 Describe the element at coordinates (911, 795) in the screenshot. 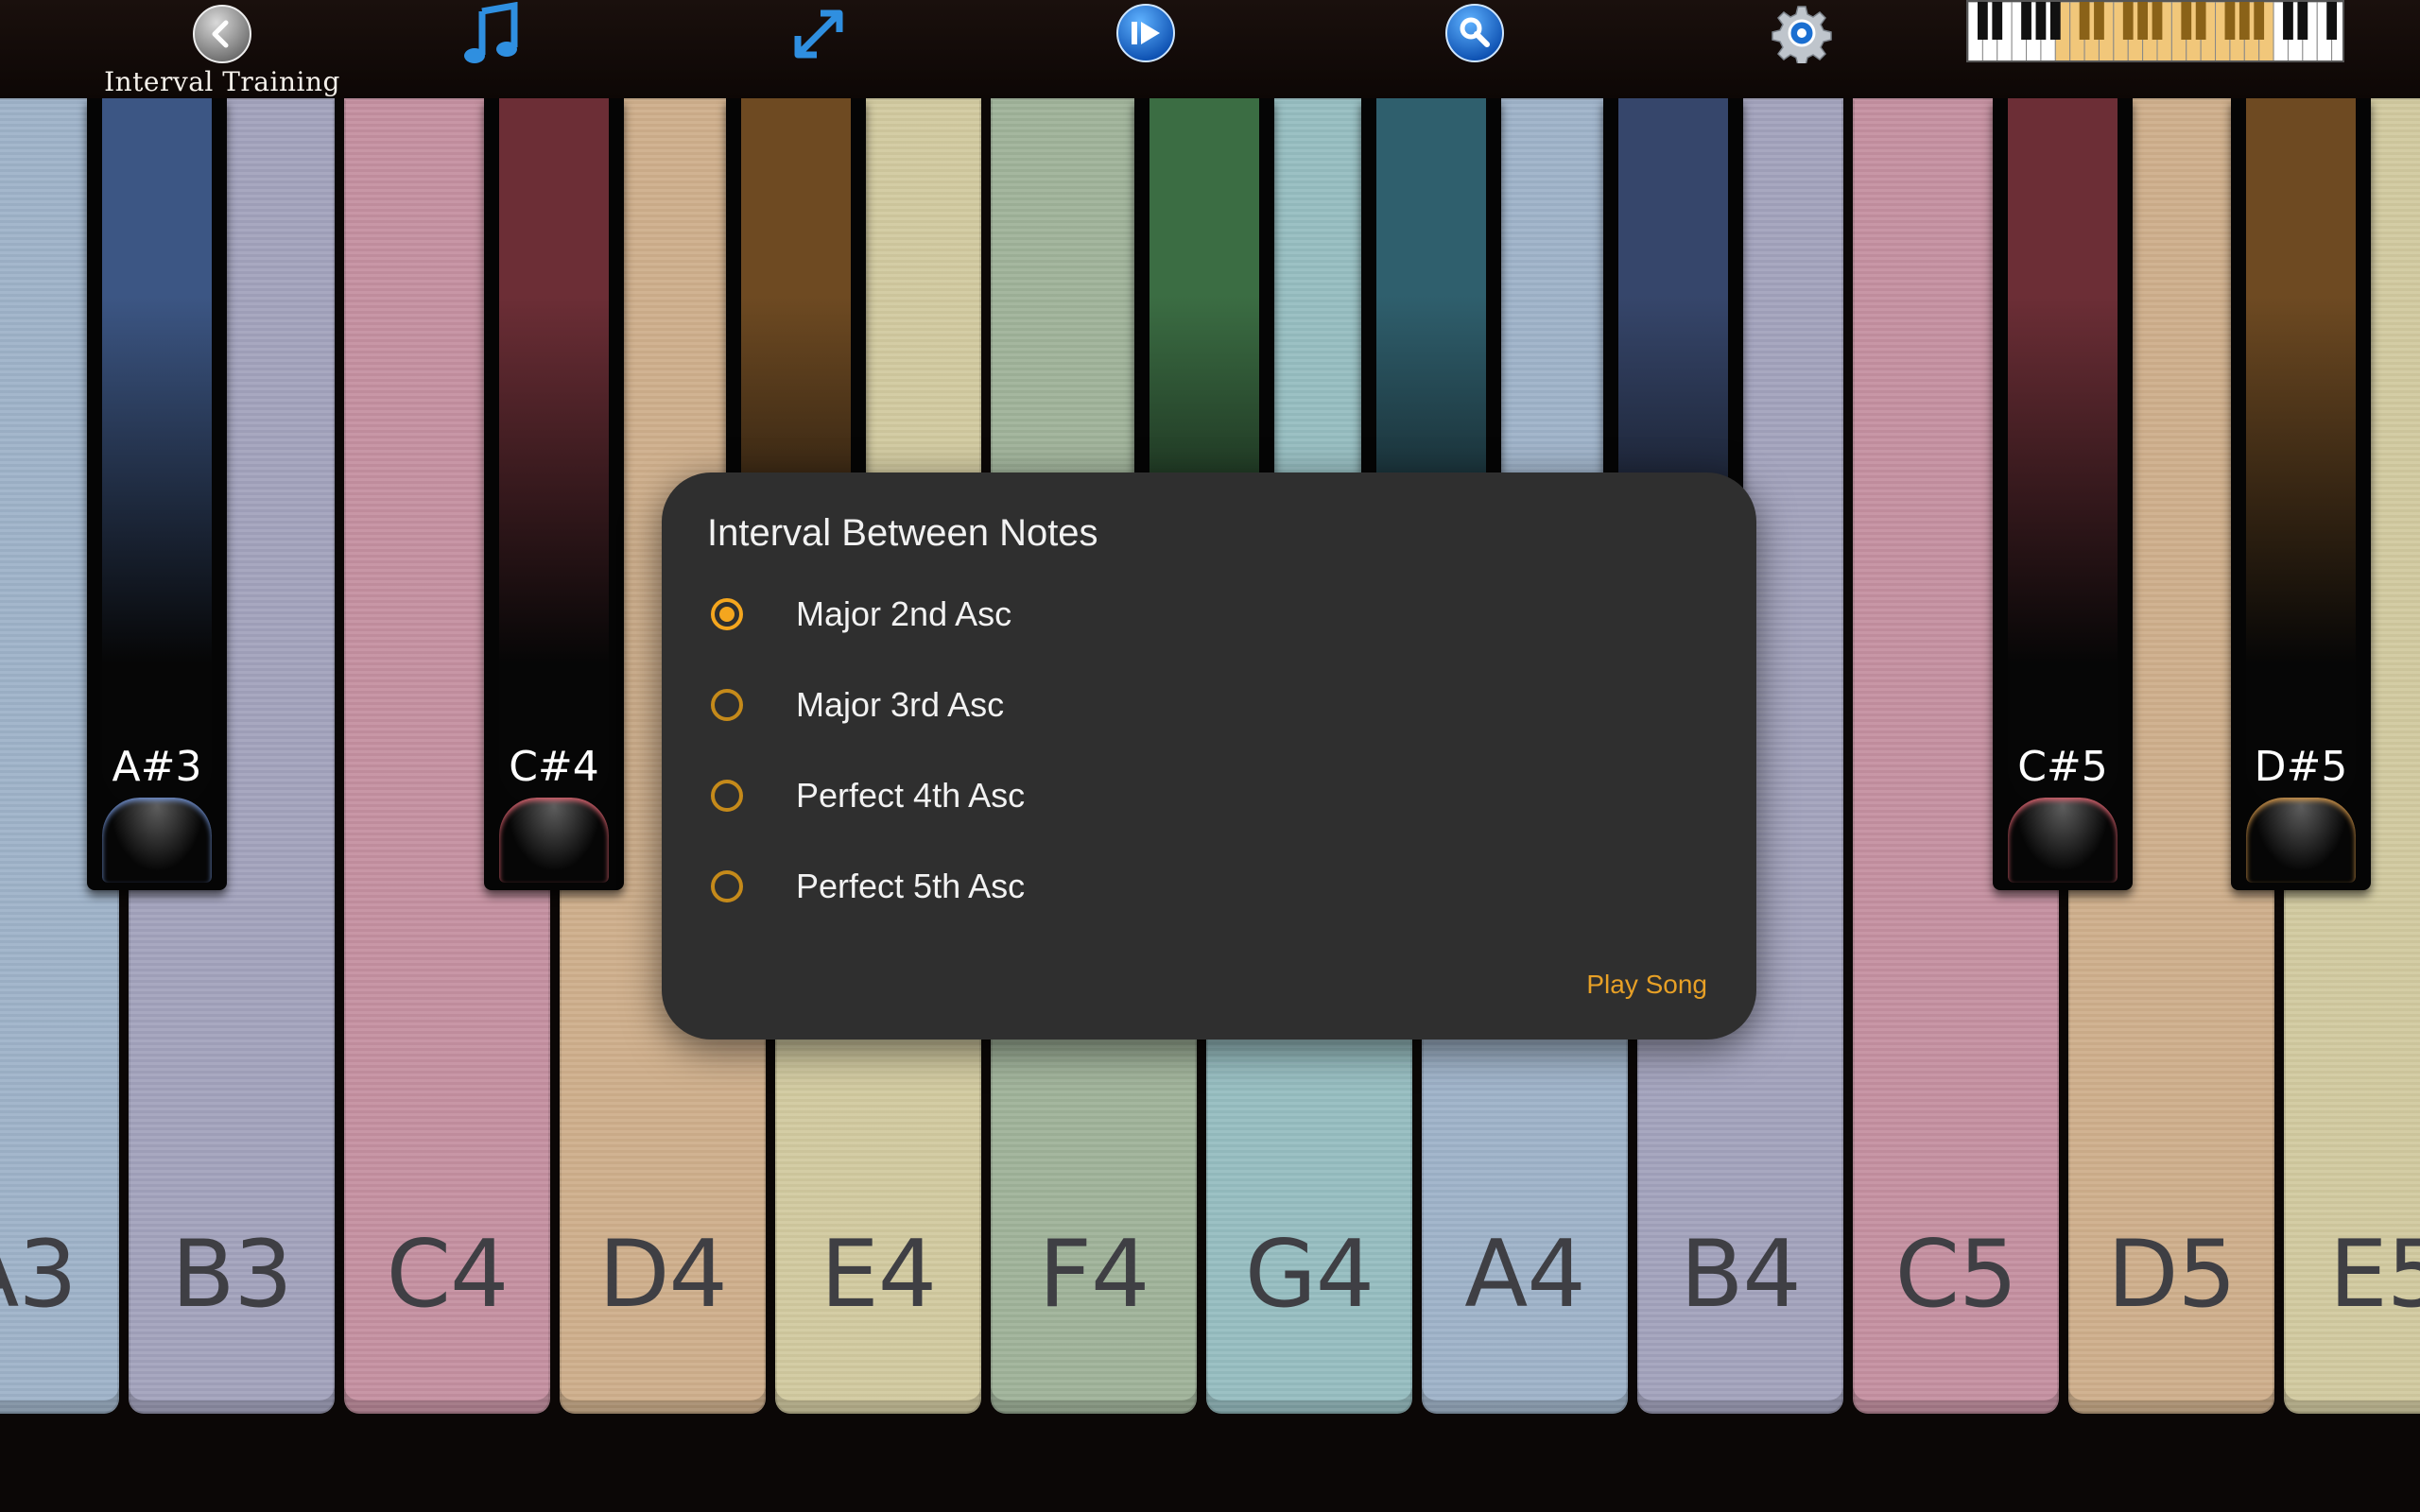

I see `option-label: Perfect 4th Asc` at that location.